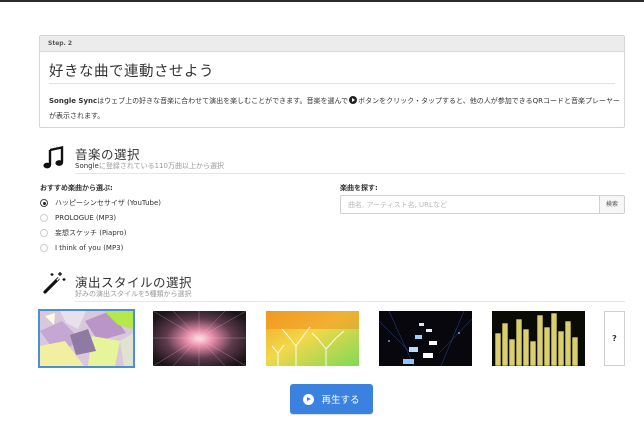 This screenshot has height=430, width=644. What do you see at coordinates (73, 101) in the screenshot?
I see `brand-name: Songle Sync` at bounding box center [73, 101].